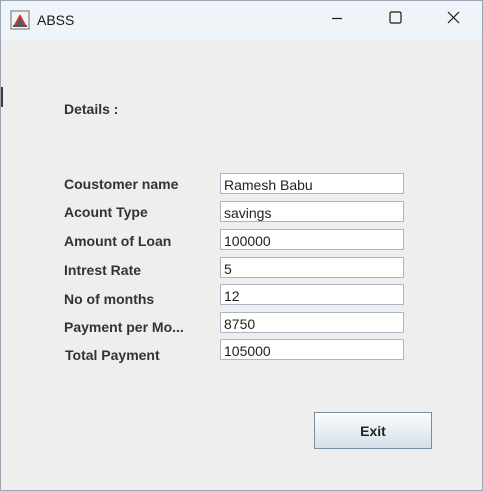 This screenshot has height=491, width=483. Describe the element at coordinates (56, 20) in the screenshot. I see `window-title: ABSS` at that location.